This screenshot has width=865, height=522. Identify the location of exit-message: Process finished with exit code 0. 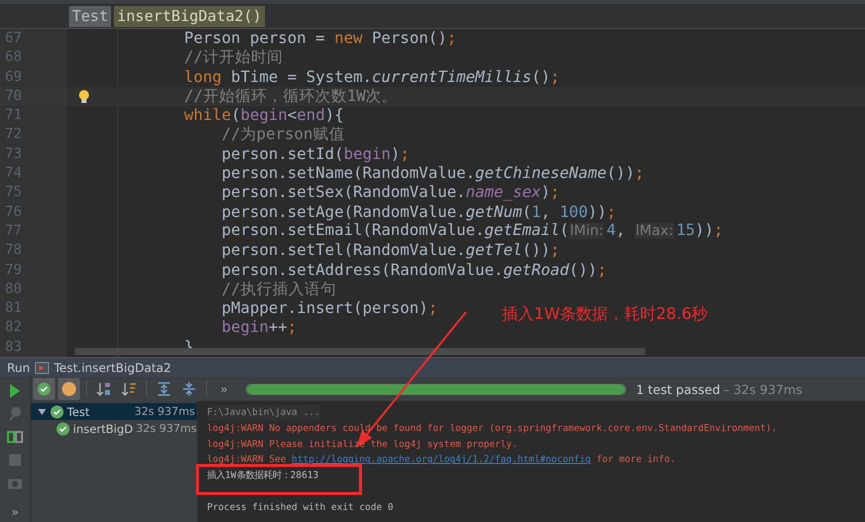
(300, 507).